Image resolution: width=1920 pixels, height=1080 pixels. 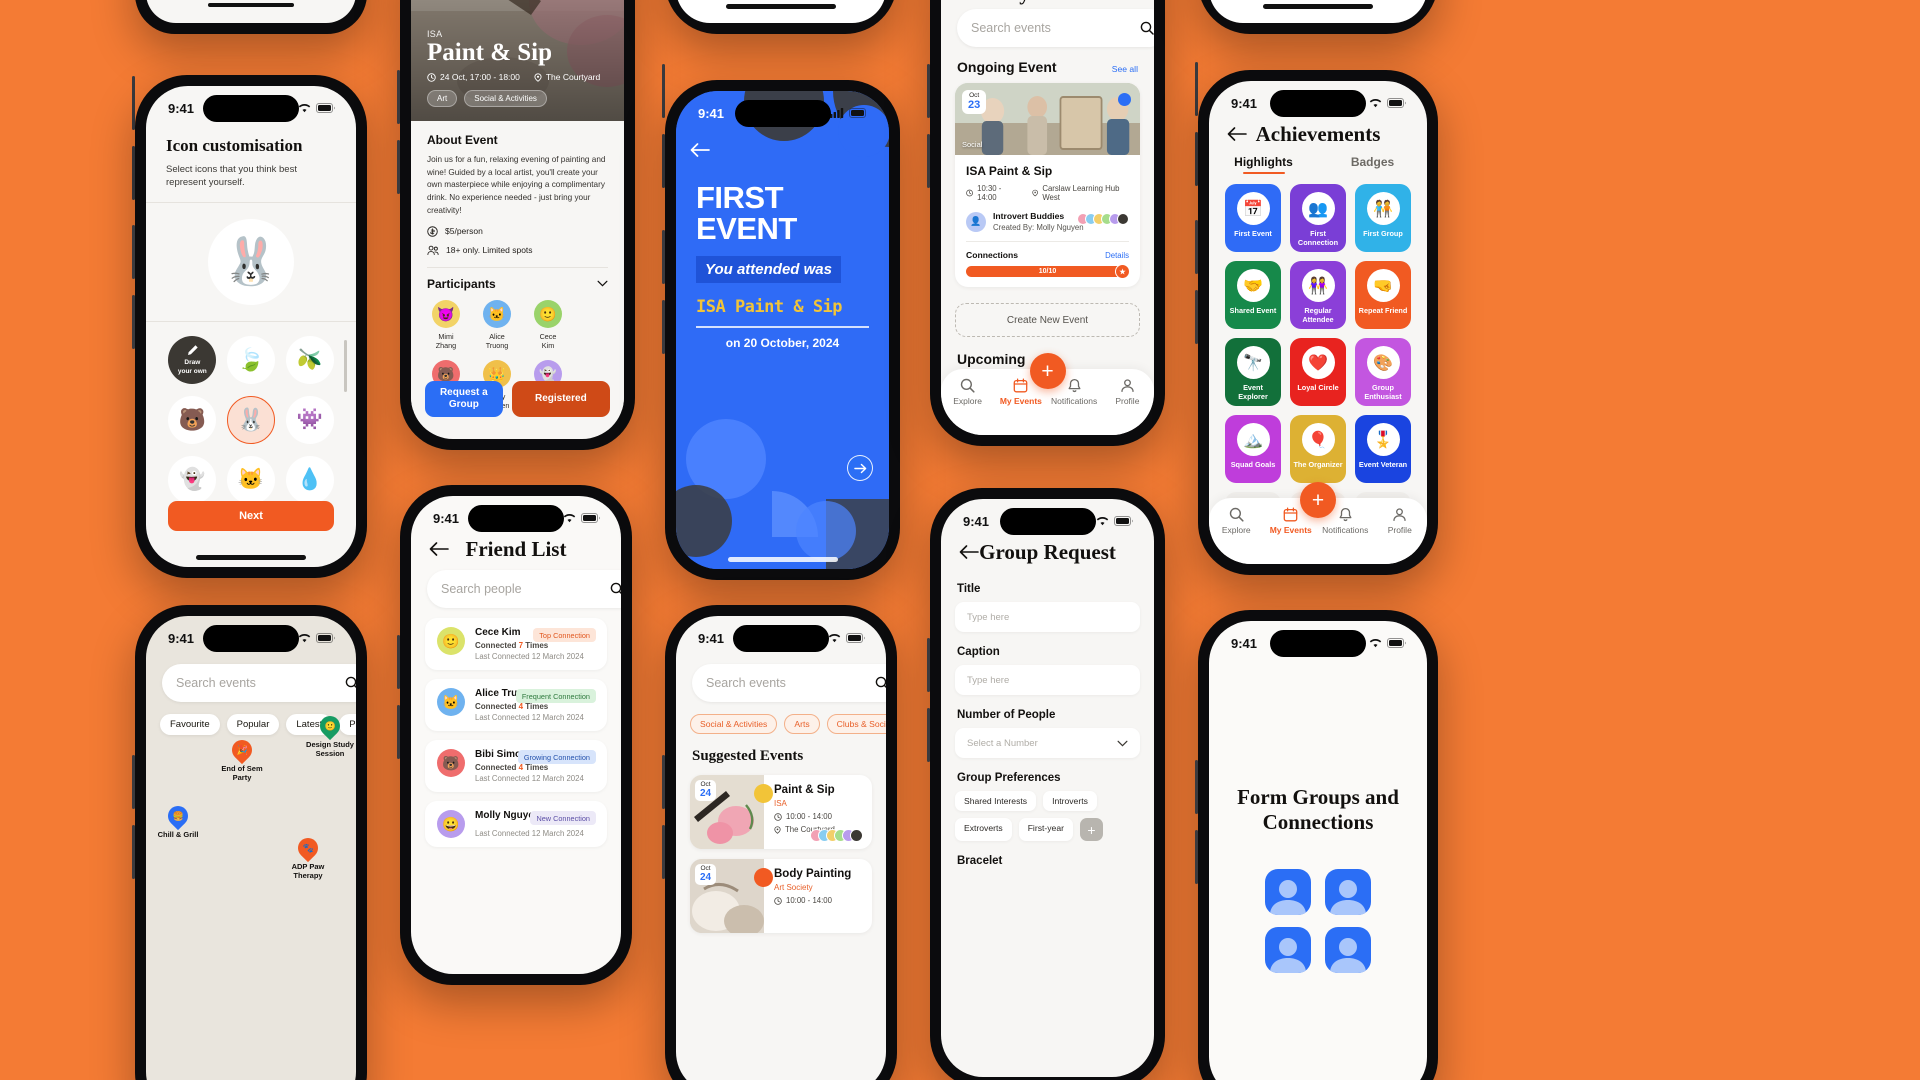 I want to click on badge-first-group: 🧑‍🤝‍🧑 First Group, so click(x=1383, y=218).